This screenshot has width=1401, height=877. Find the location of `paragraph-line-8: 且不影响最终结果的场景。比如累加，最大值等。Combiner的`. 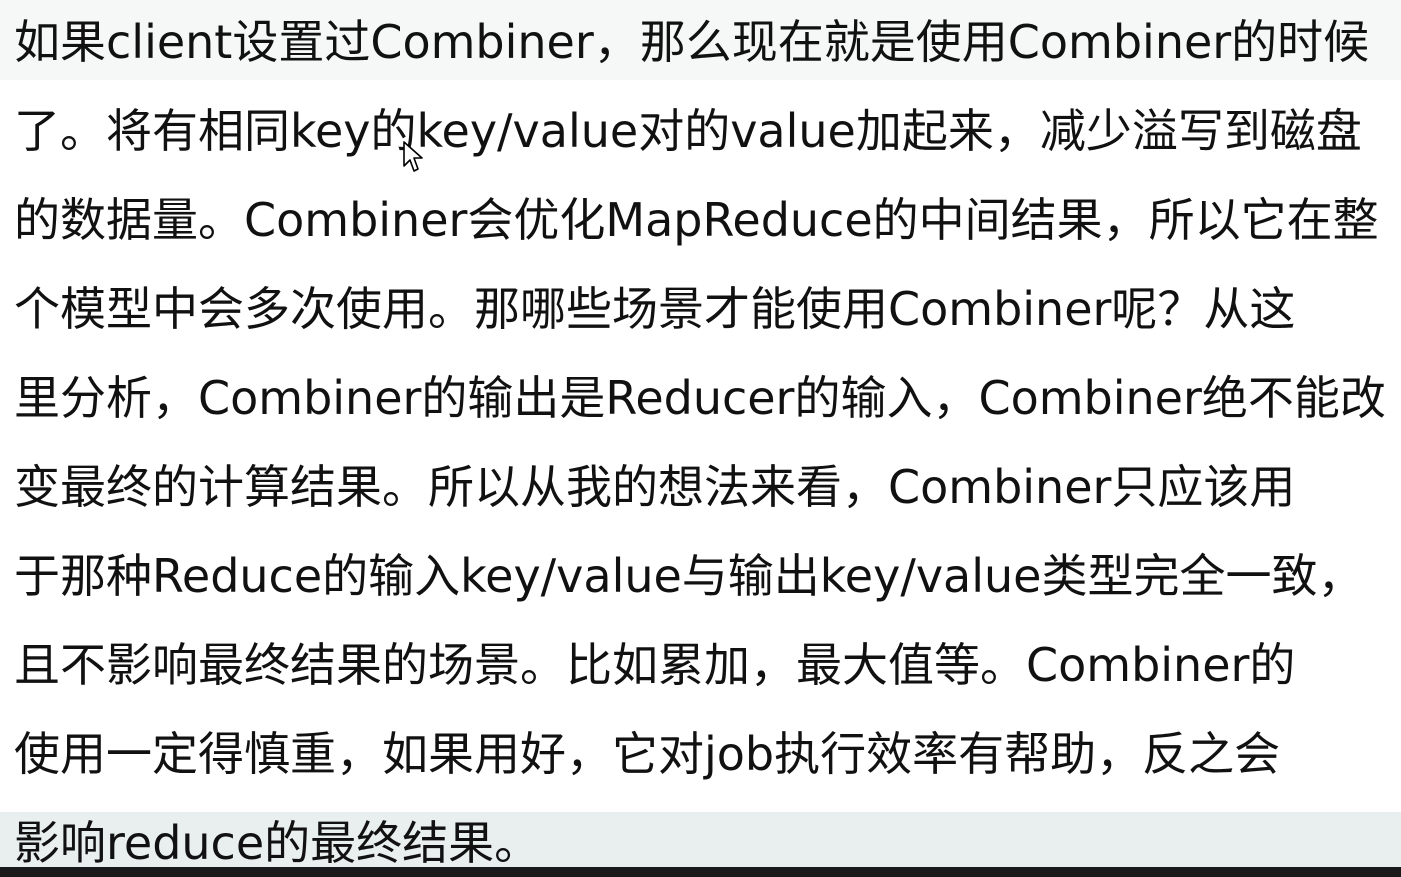

paragraph-line-8: 且不影响最终结果的场景。比如累加，最大值等。Combiner的 is located at coordinates (655, 665).